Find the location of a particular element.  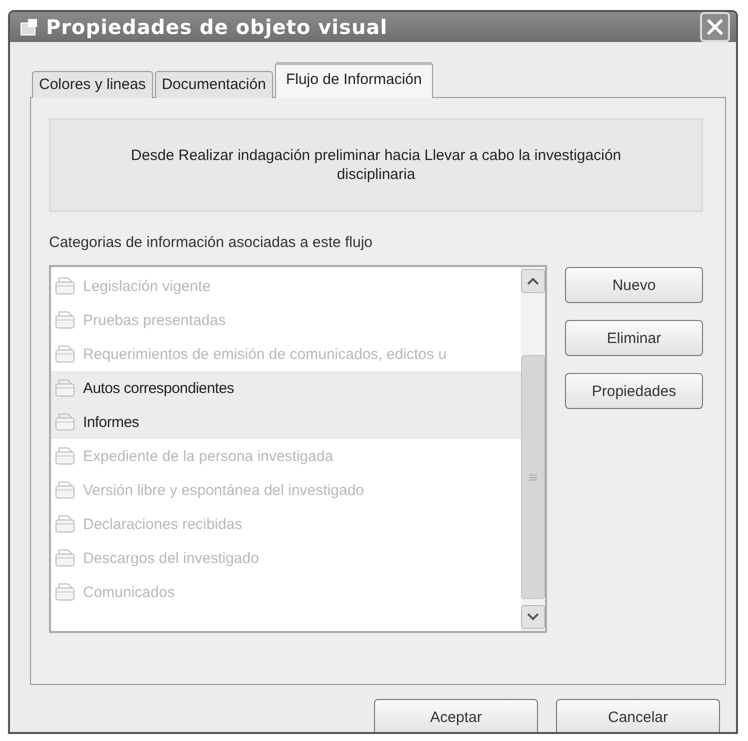

flow-description: Desde Realizar indagación preliminar hacia Llevar a cabo la investigación disciplinaria is located at coordinates (376, 165).